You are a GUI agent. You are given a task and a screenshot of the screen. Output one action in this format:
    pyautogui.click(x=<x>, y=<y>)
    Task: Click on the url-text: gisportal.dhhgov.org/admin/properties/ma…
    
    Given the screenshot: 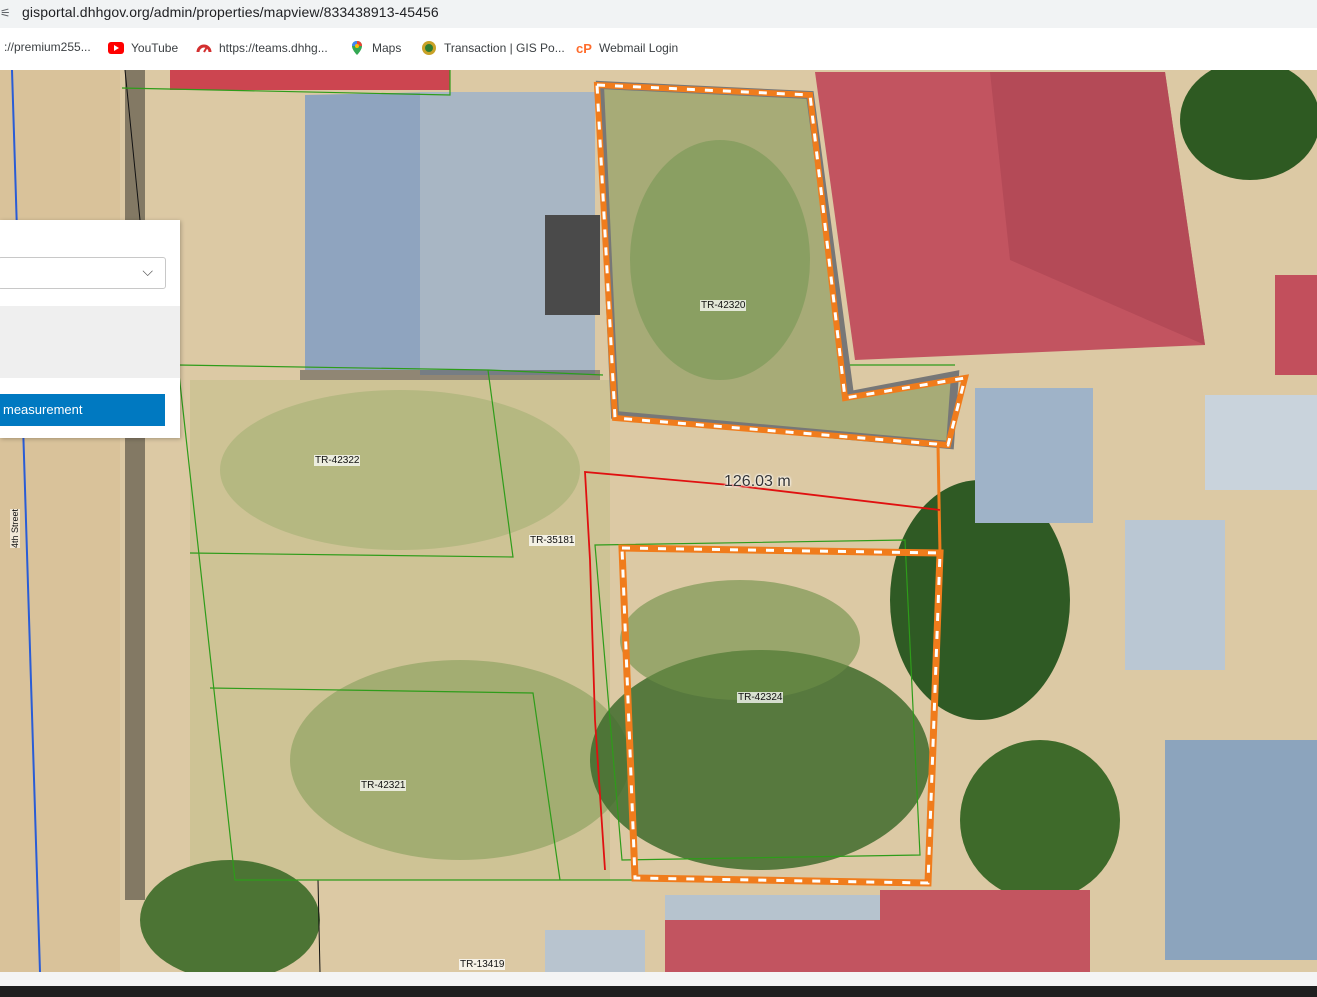 What is the action you would take?
    pyautogui.click(x=230, y=12)
    